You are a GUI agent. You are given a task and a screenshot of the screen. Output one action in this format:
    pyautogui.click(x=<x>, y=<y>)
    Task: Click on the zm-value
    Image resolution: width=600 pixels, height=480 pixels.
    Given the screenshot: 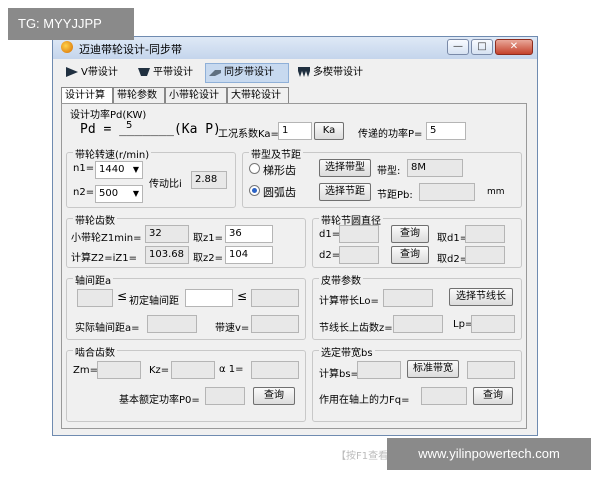 What is the action you would take?
    pyautogui.click(x=119, y=370)
    